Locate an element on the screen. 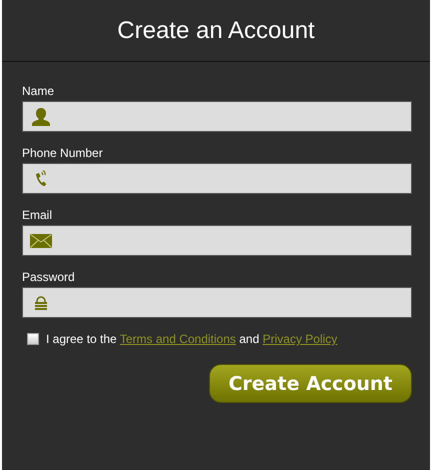 The height and width of the screenshot is (470, 432). policy-link: Terms and Conditions is located at coordinates (178, 339).